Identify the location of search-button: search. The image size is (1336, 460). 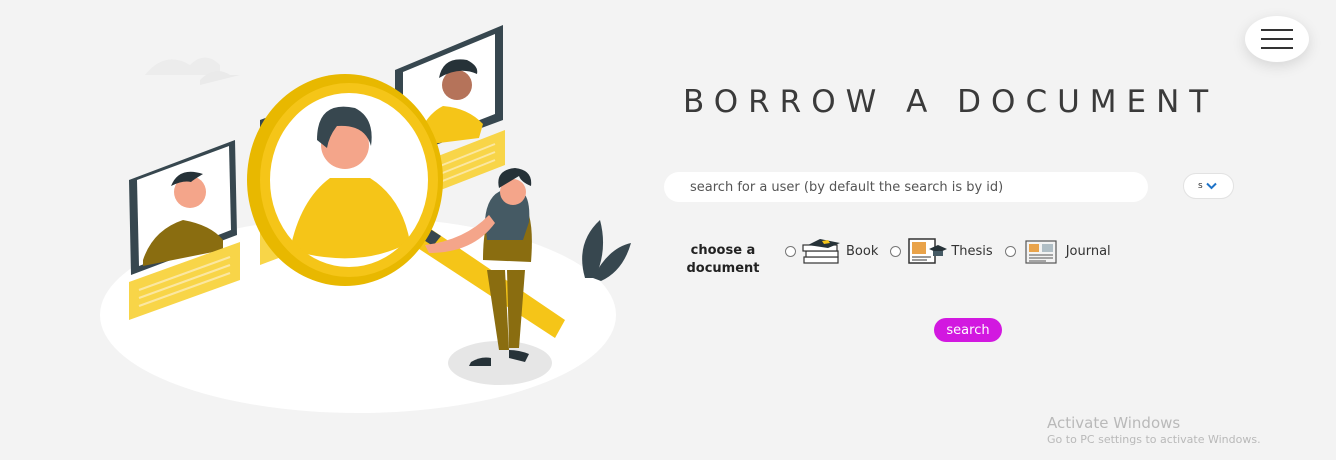
(968, 330).